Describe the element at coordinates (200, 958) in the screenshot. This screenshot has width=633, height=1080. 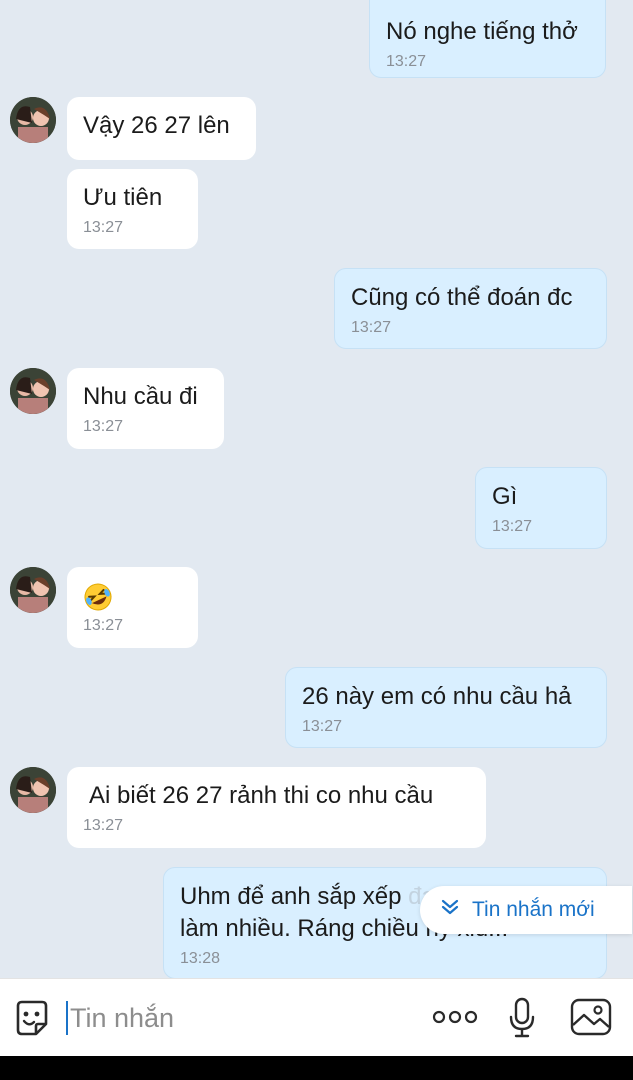
I see `message-time: 13:28` at that location.